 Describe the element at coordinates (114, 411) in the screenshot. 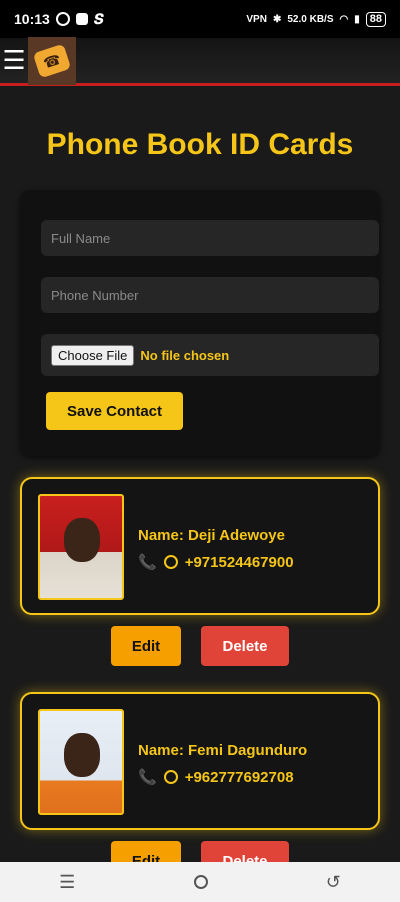

I see `save-contact-button: Save Contact` at that location.